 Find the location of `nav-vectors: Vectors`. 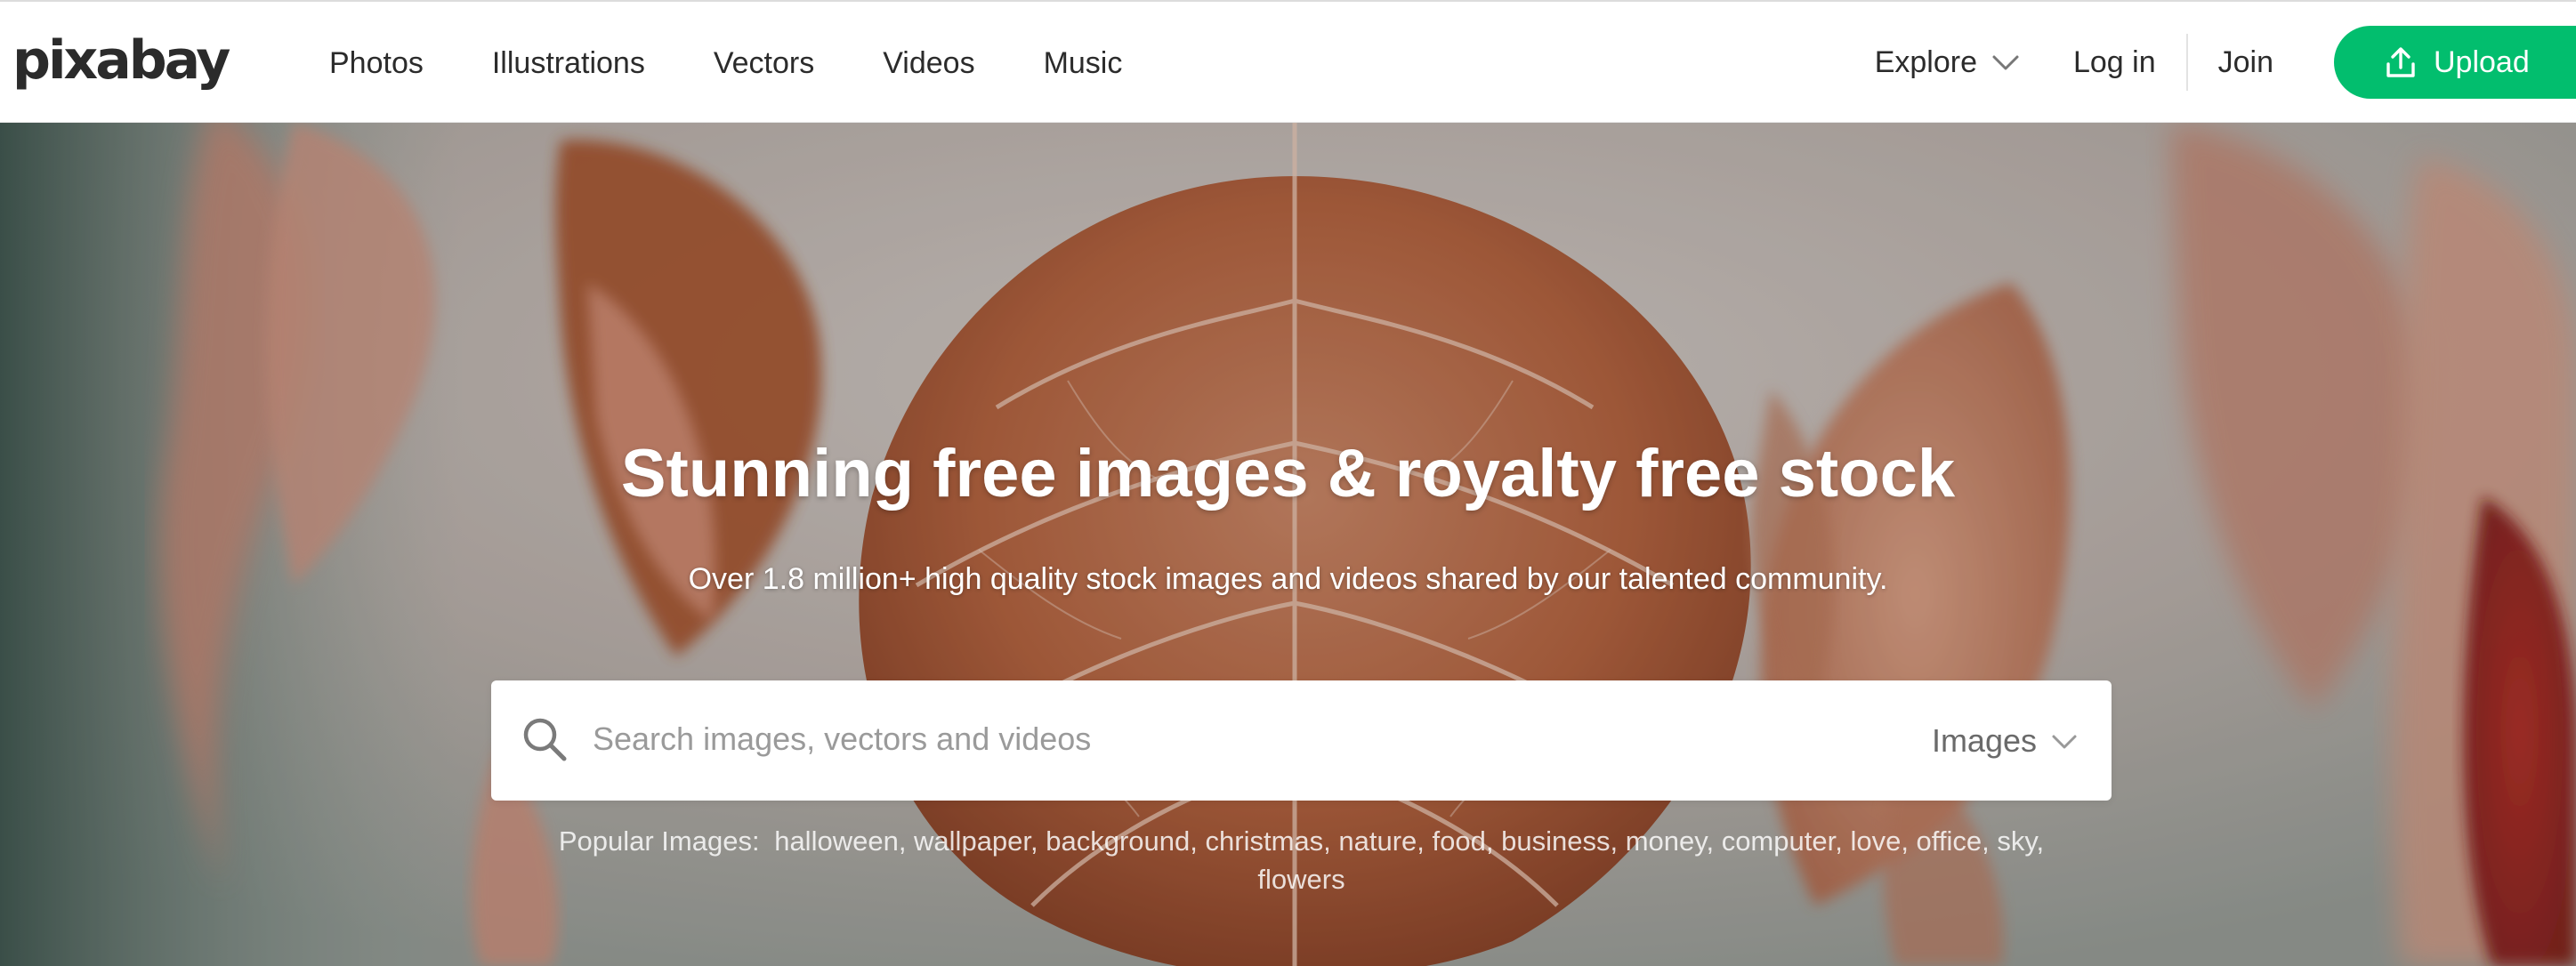

nav-vectors: Vectors is located at coordinates (764, 63).